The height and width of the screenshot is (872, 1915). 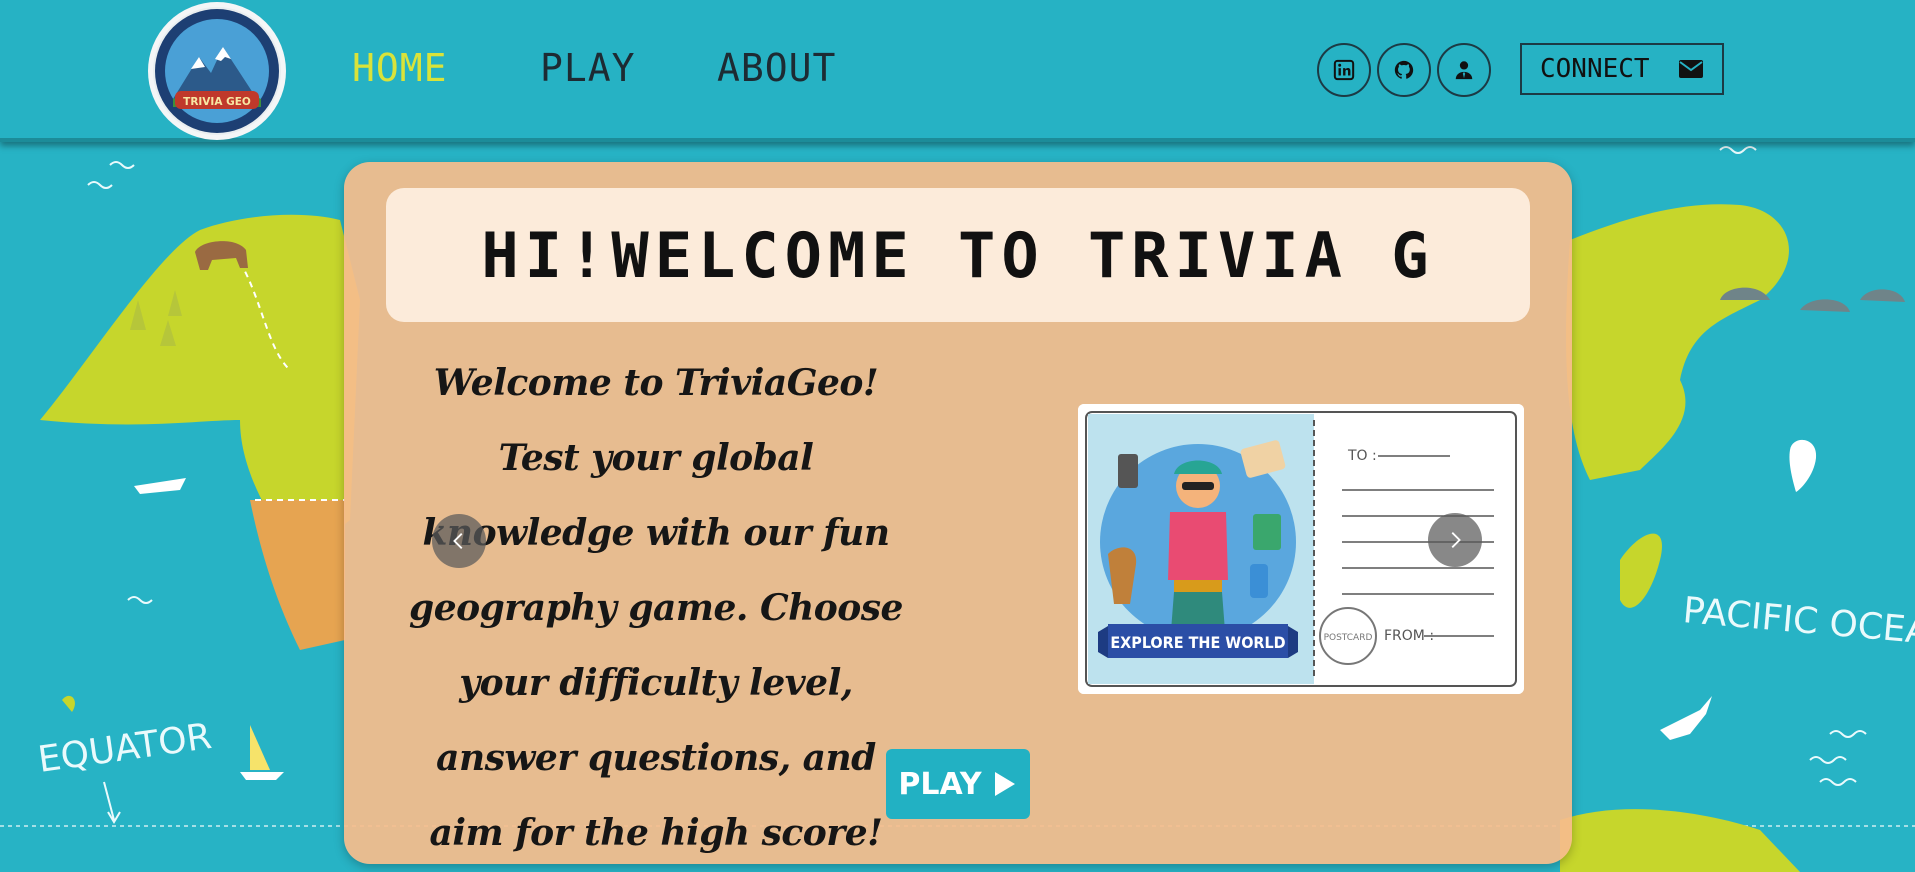 I want to click on logo-text: TRIVIA GEO, so click(x=217, y=102).